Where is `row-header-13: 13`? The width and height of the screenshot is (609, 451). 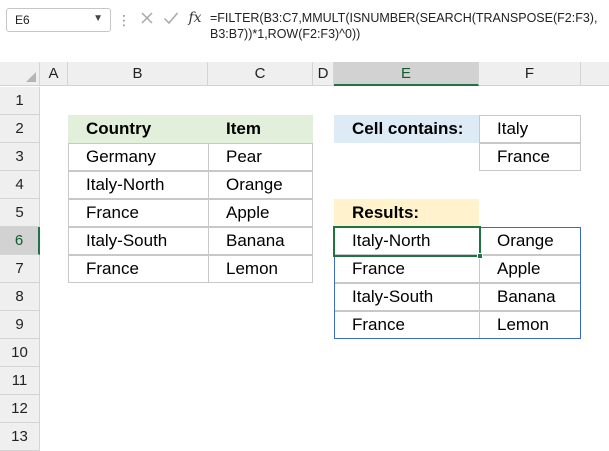
row-header-13: 13 is located at coordinates (20, 437).